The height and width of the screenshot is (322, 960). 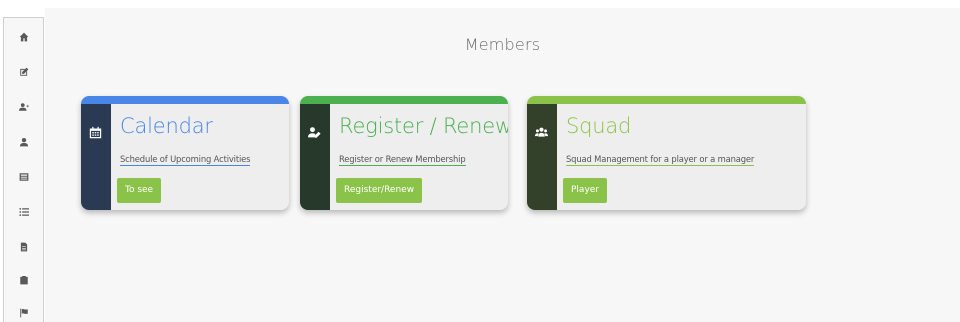 I want to click on player-button: Player, so click(x=585, y=190).